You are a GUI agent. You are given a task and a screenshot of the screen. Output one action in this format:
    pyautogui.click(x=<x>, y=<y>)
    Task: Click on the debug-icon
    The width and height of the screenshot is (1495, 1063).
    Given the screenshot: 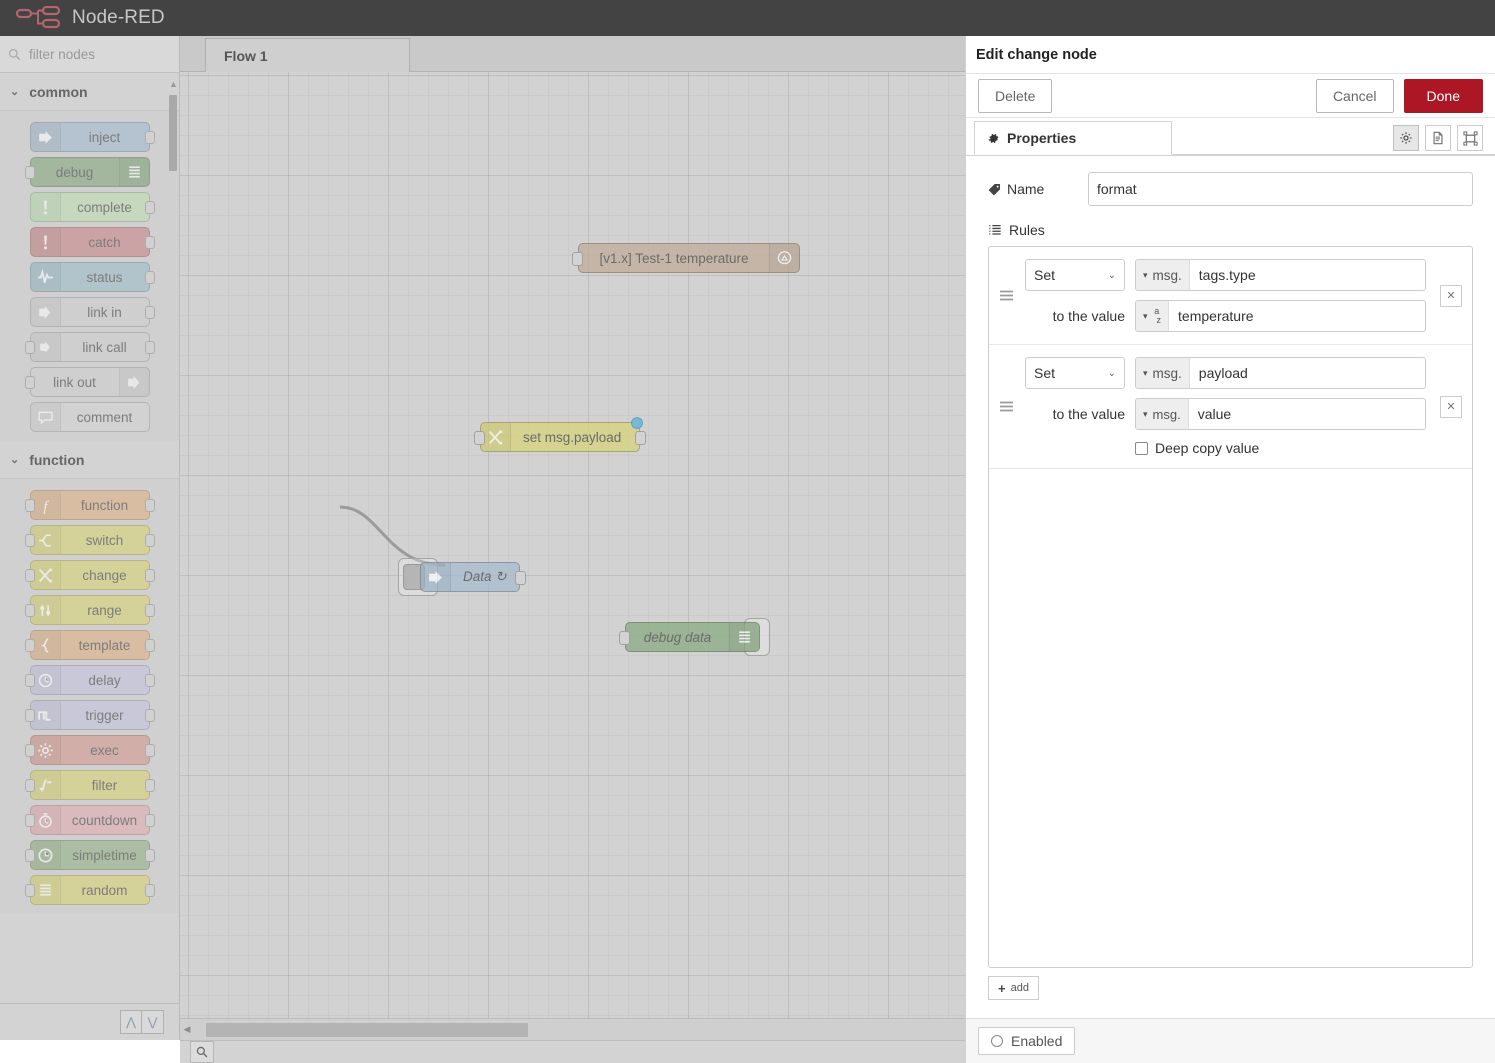 What is the action you would take?
    pyautogui.click(x=744, y=636)
    